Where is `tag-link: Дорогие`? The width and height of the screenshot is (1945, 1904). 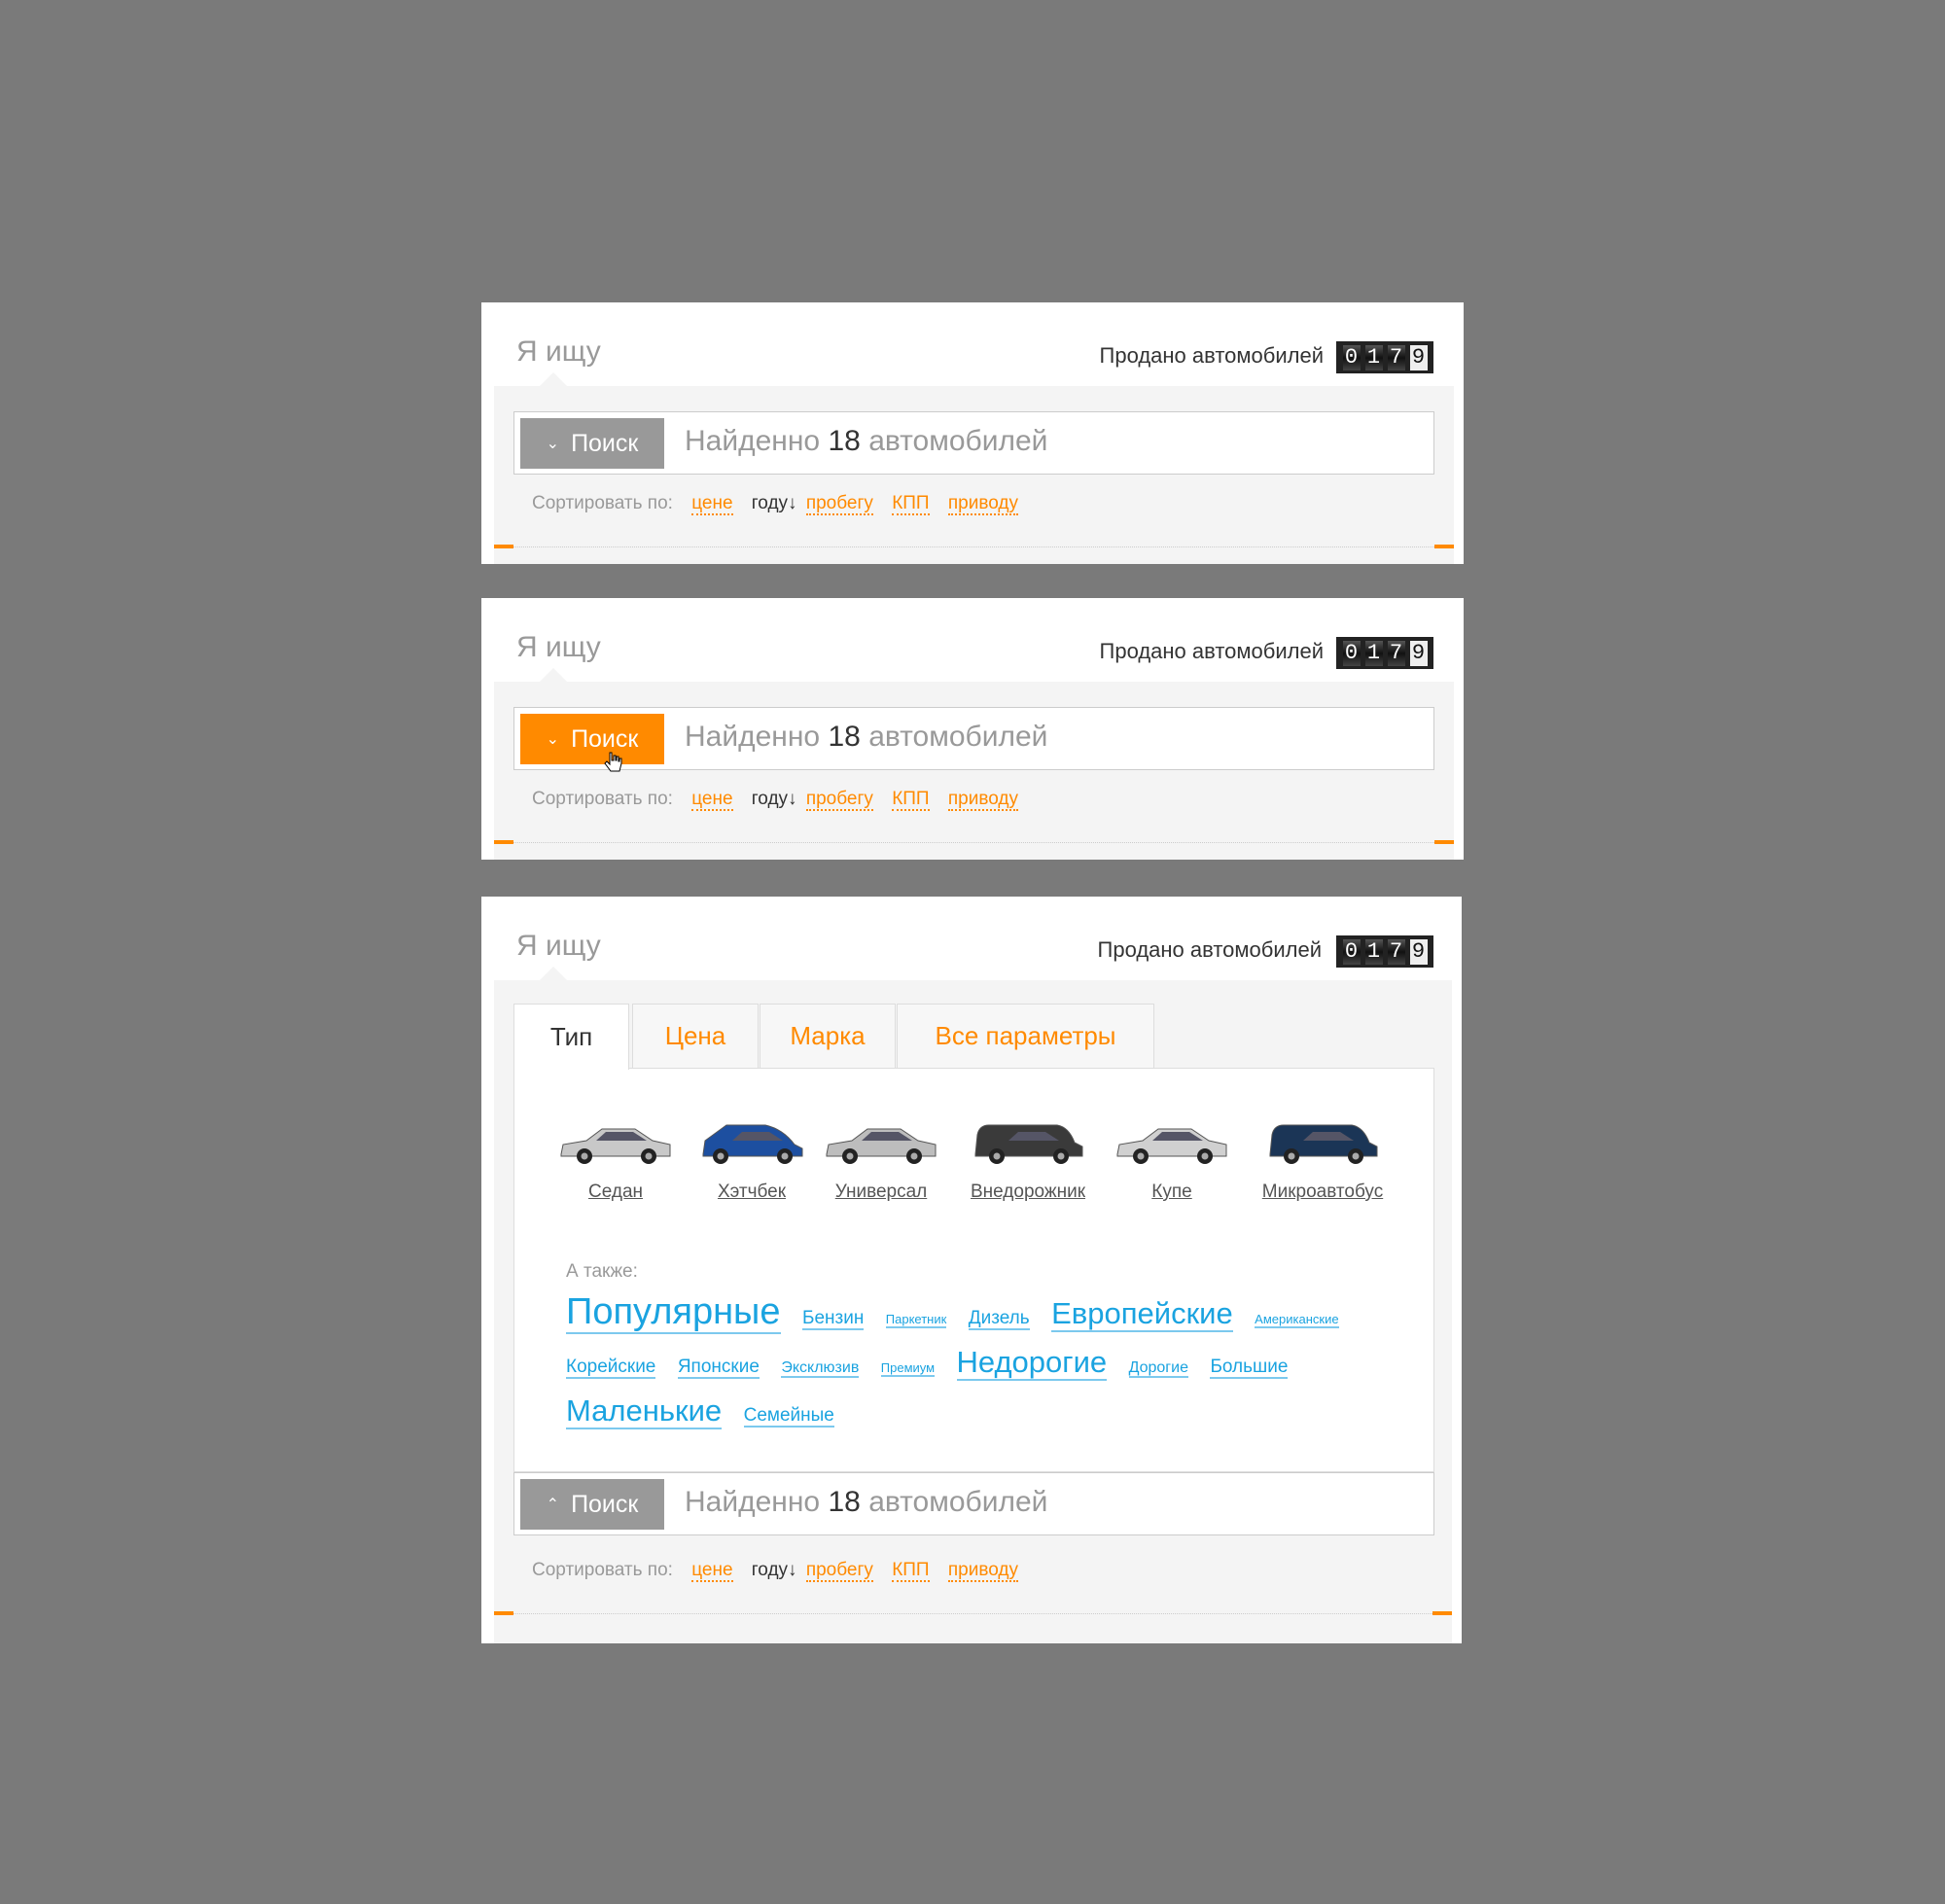 tag-link: Дорогие is located at coordinates (1158, 1368).